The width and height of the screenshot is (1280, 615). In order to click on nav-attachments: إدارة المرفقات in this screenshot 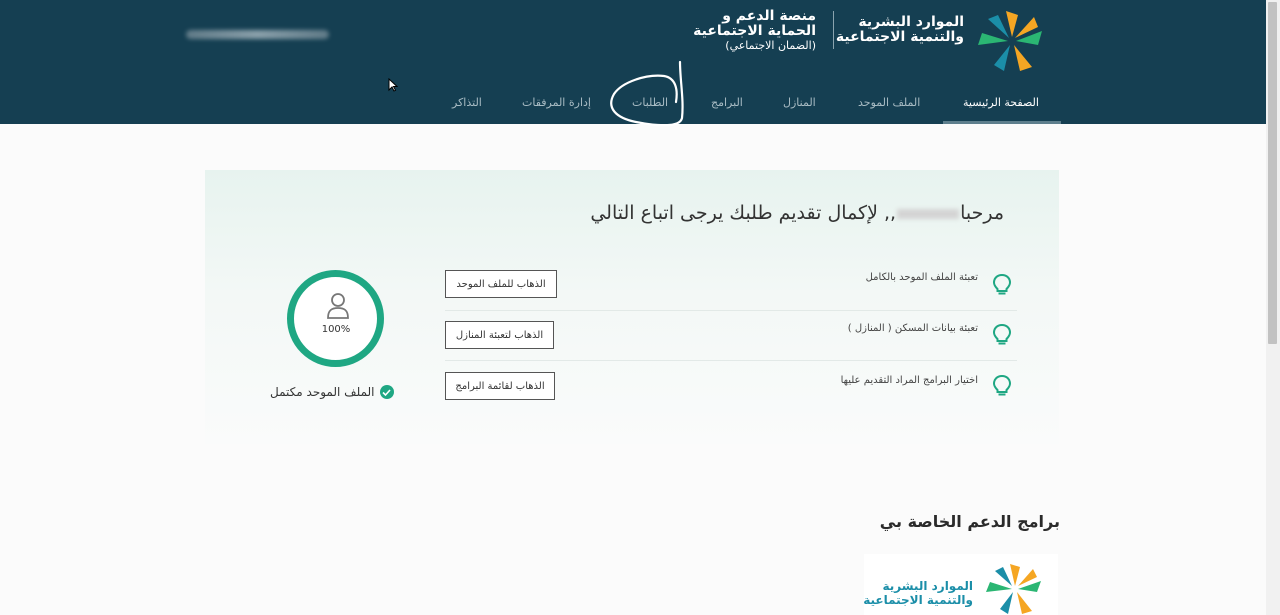, I will do `click(556, 103)`.